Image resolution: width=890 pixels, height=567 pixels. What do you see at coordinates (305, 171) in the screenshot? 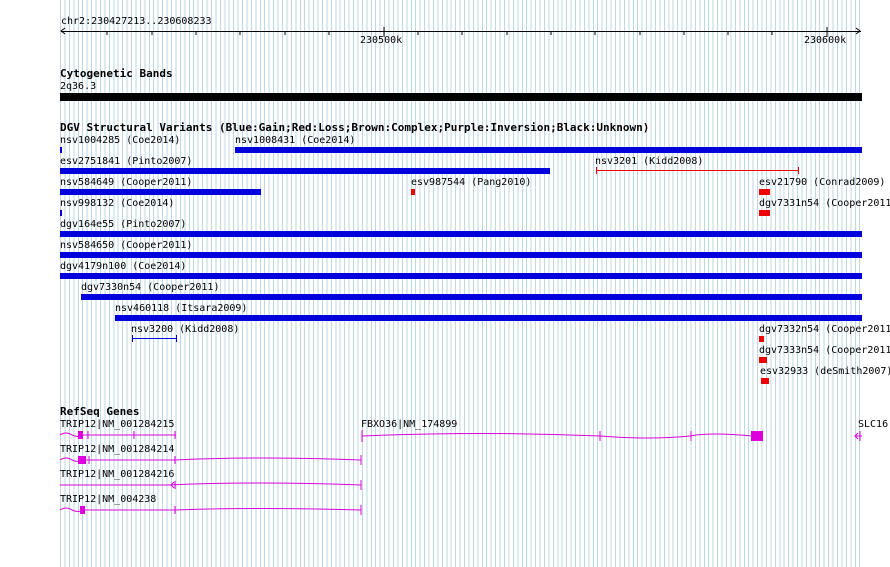
I see `feature-esv2751841` at bounding box center [305, 171].